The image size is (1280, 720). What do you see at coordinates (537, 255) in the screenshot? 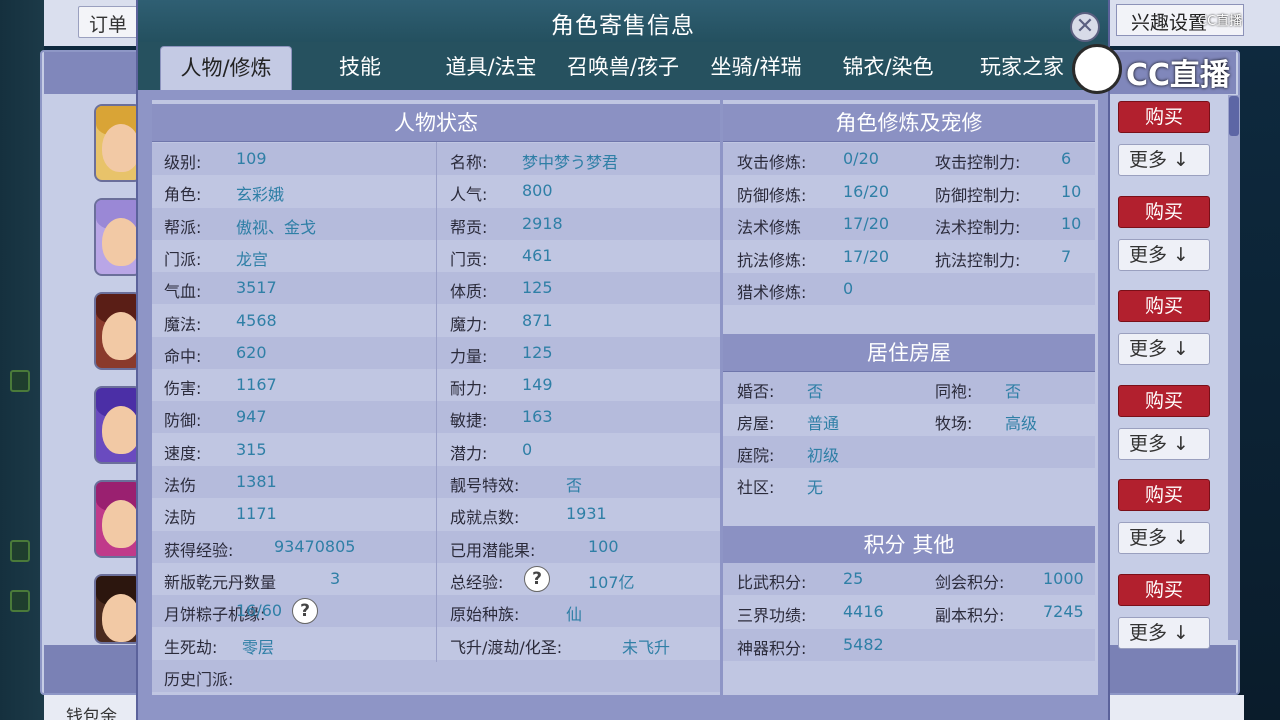
I see `field-value: 461` at bounding box center [537, 255].